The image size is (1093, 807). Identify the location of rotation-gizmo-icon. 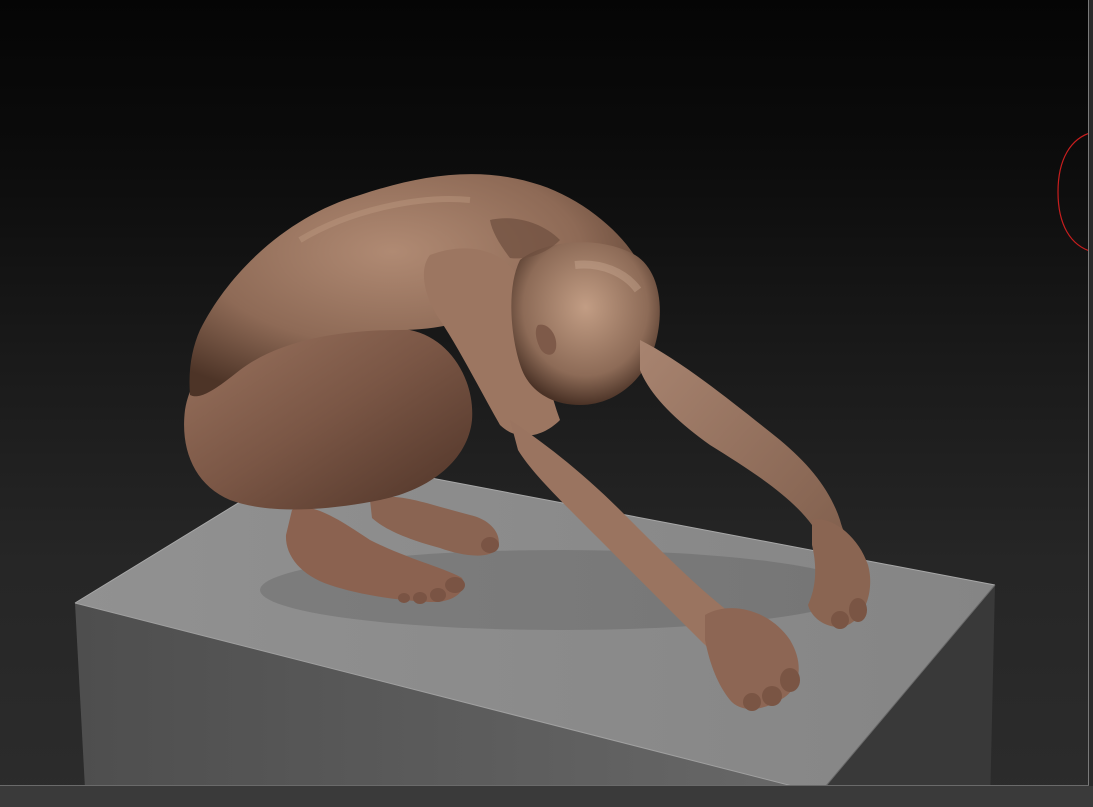
(1071, 192).